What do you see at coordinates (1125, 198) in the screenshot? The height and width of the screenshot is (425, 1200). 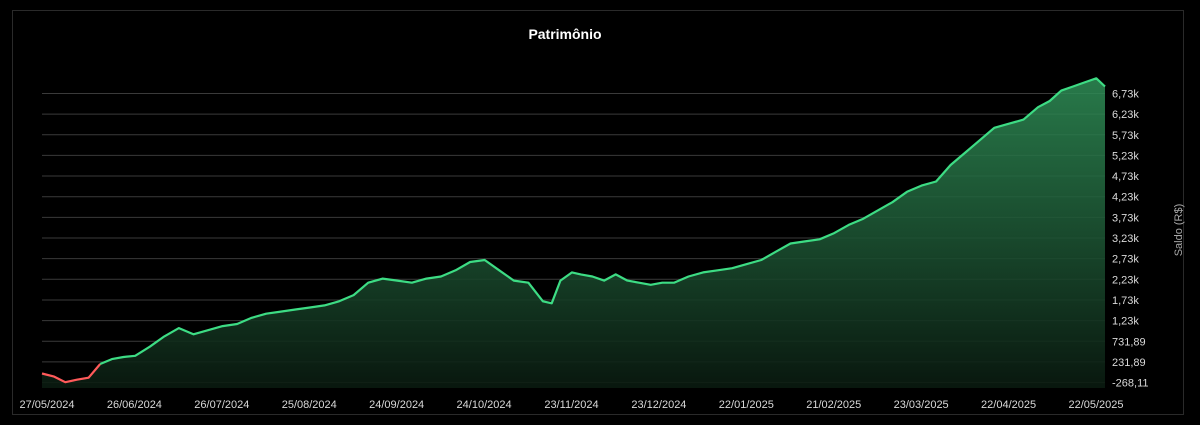 I see `y-tick-label: 4,23k` at bounding box center [1125, 198].